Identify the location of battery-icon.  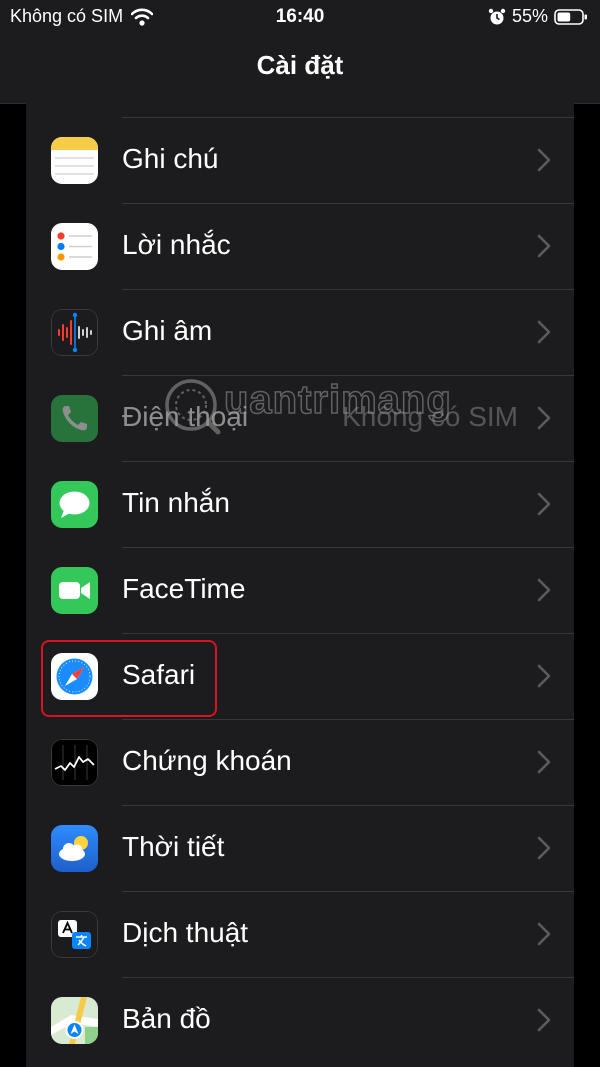
(571, 17).